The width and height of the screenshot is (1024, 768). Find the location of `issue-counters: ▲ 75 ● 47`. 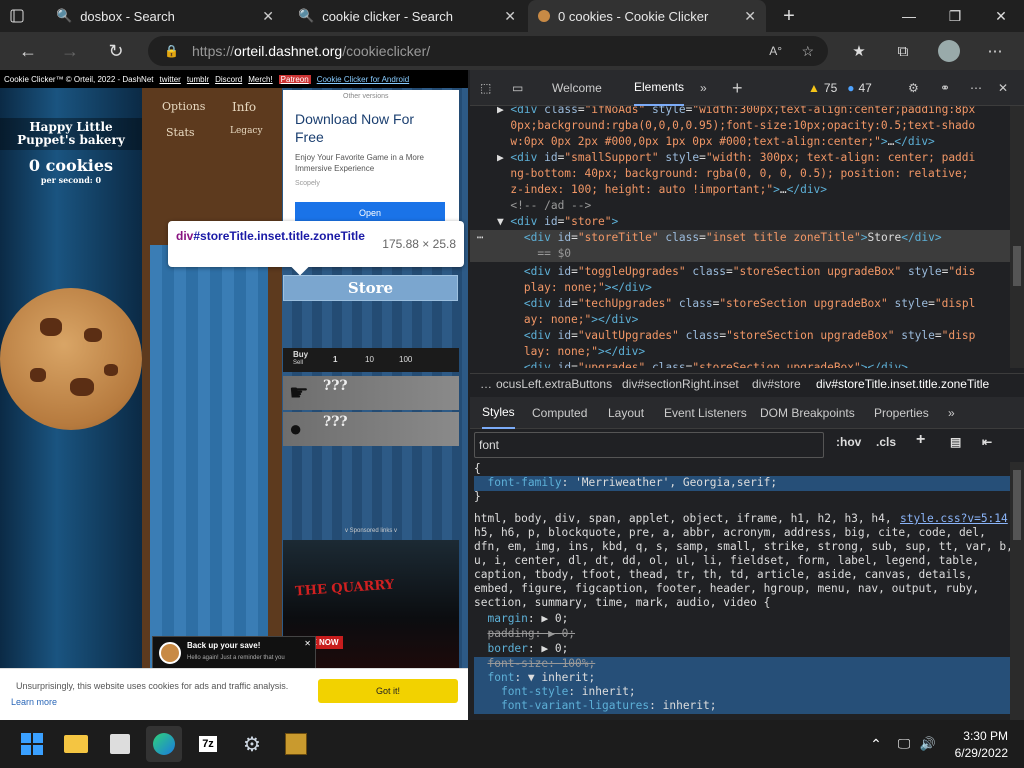

issue-counters: ▲ 75 ● 47 is located at coordinates (858, 88).